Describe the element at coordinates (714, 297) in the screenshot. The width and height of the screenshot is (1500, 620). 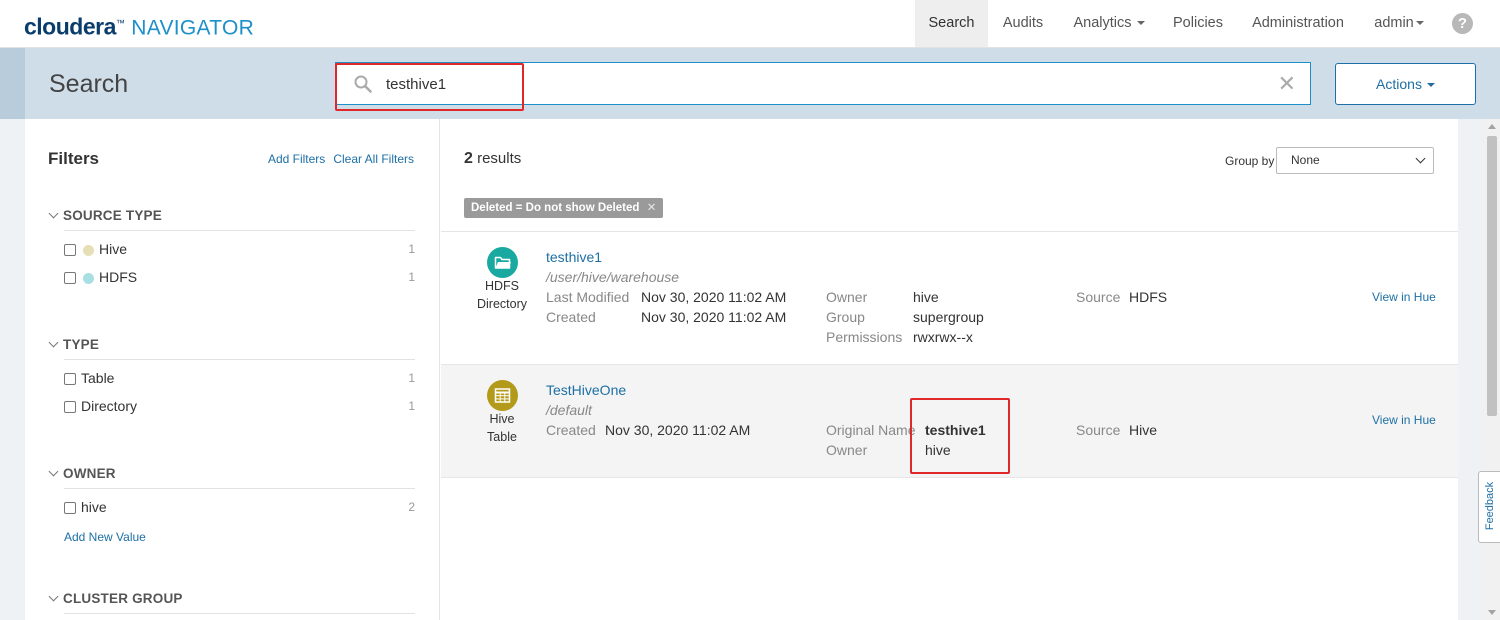
I see `last-modified-value: Nov 30, 2020 11:02 AM` at that location.